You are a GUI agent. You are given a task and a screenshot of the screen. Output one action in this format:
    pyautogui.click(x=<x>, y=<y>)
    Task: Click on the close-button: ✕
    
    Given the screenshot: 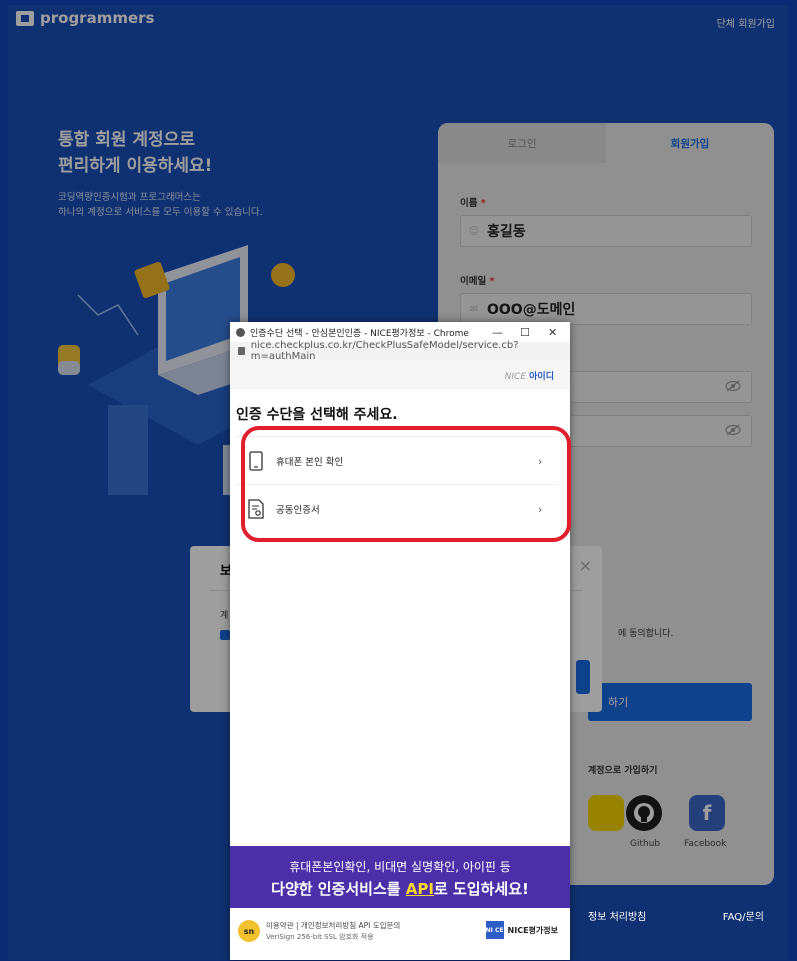 What is the action you would take?
    pyautogui.click(x=552, y=332)
    